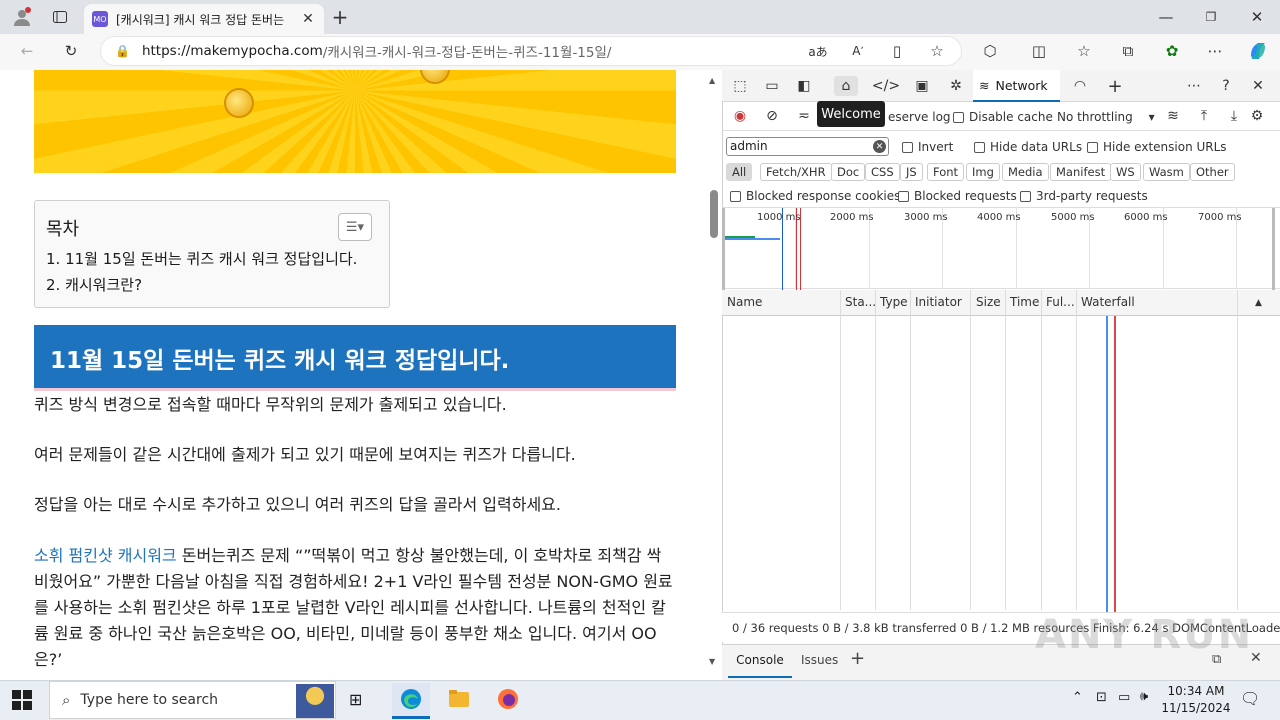 This screenshot has height=720, width=1280. I want to click on column-initiator: Initiator, so click(938, 302).